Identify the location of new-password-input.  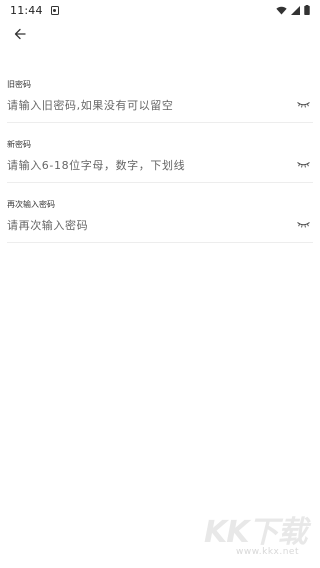
(142, 165).